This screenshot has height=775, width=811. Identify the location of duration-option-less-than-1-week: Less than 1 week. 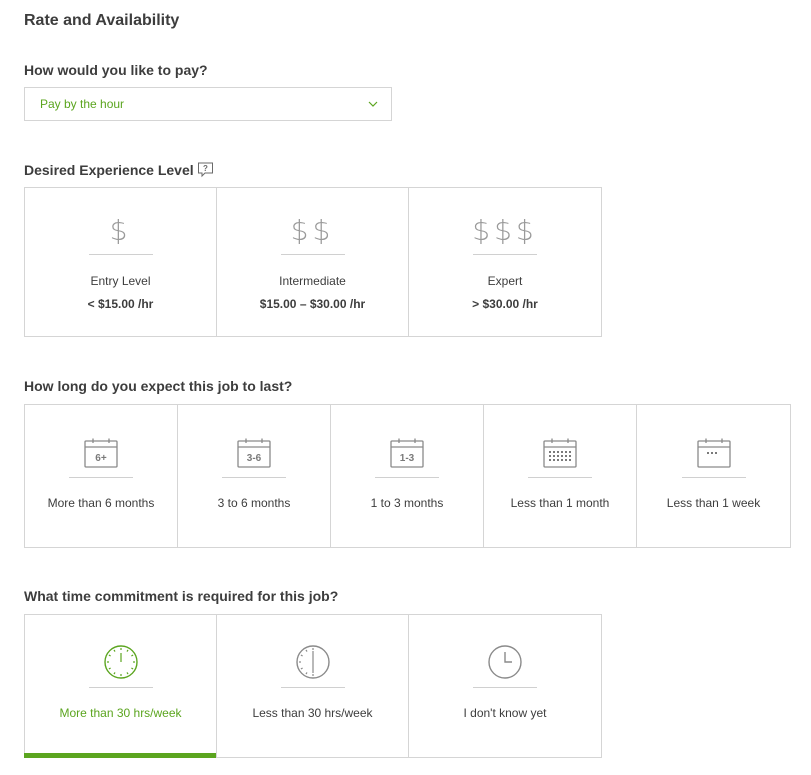
(713, 476).